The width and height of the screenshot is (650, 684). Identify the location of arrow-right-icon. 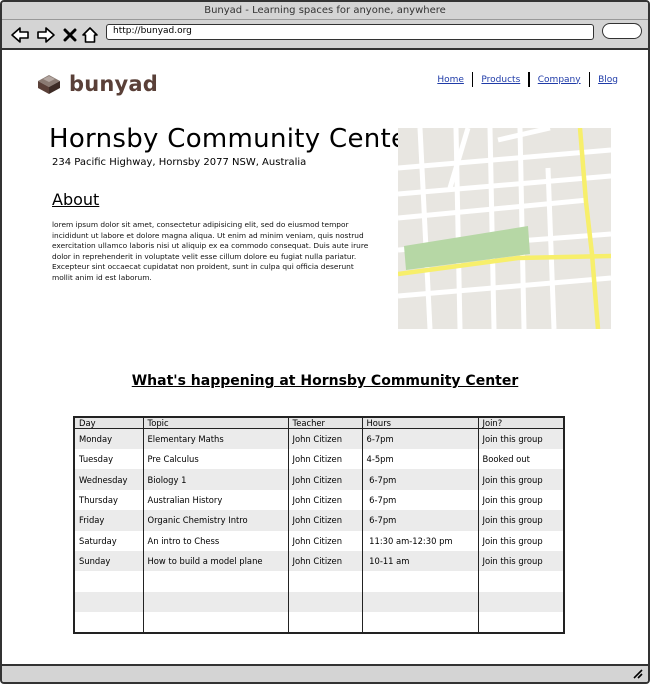
(46, 35).